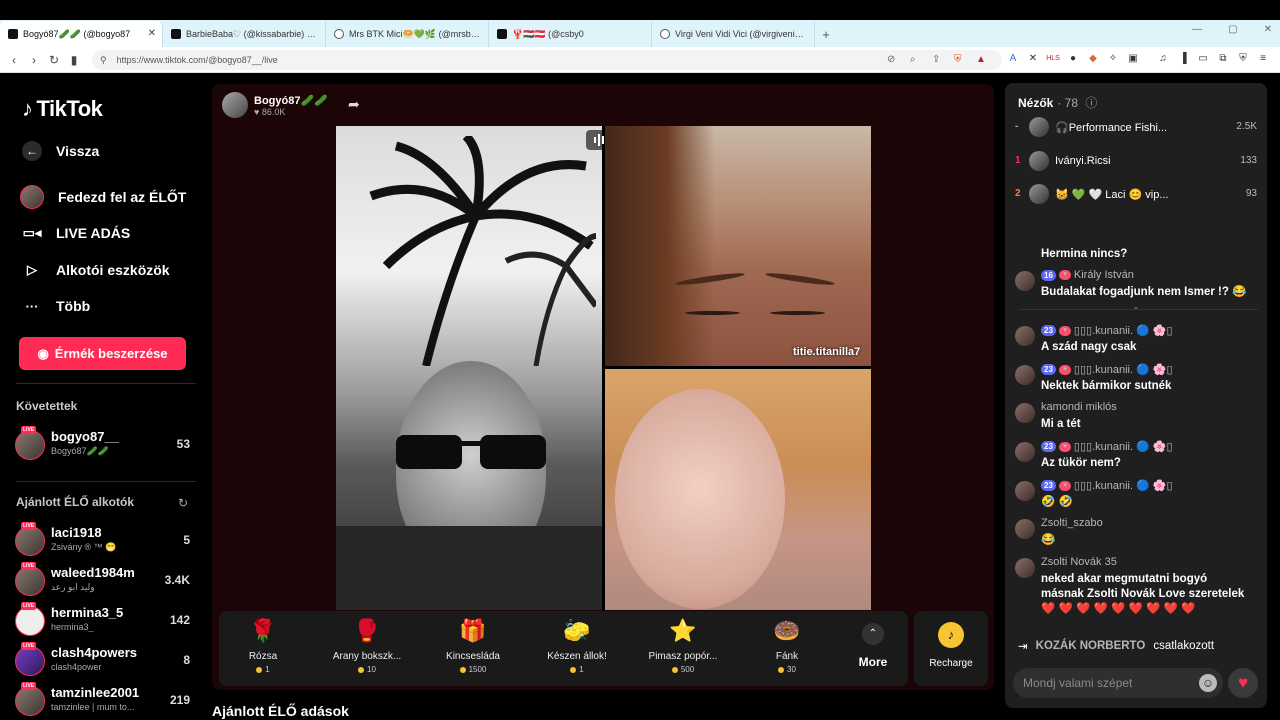 Image resolution: width=1280 pixels, height=720 pixels. What do you see at coordinates (177, 580) in the screenshot?
I see `viewer-count: 3.4K` at bounding box center [177, 580].